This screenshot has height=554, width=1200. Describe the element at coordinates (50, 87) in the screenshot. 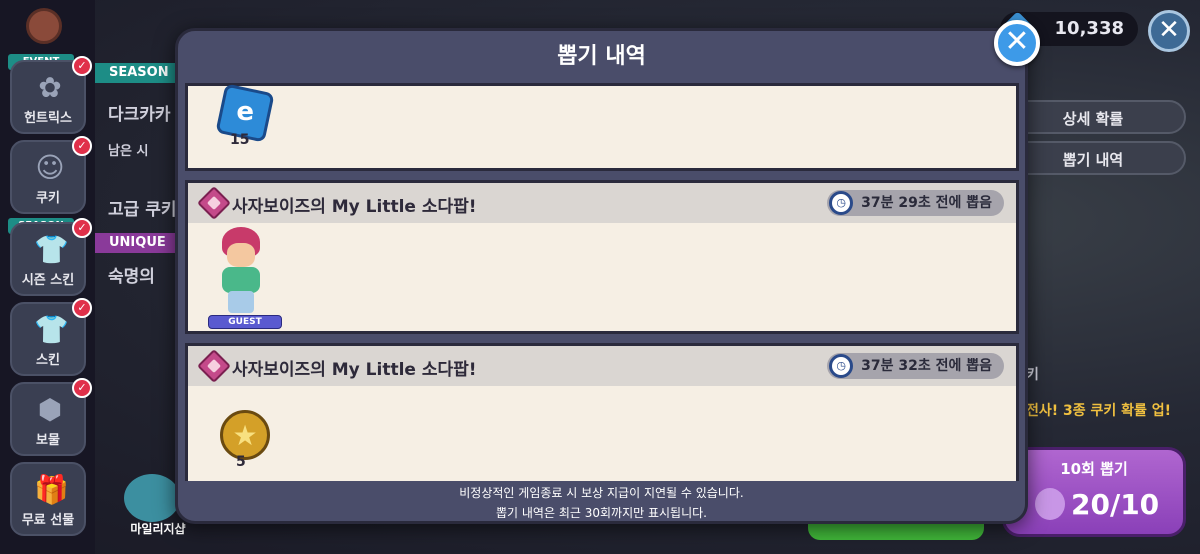

I see `pretzel-icon: ✿` at that location.